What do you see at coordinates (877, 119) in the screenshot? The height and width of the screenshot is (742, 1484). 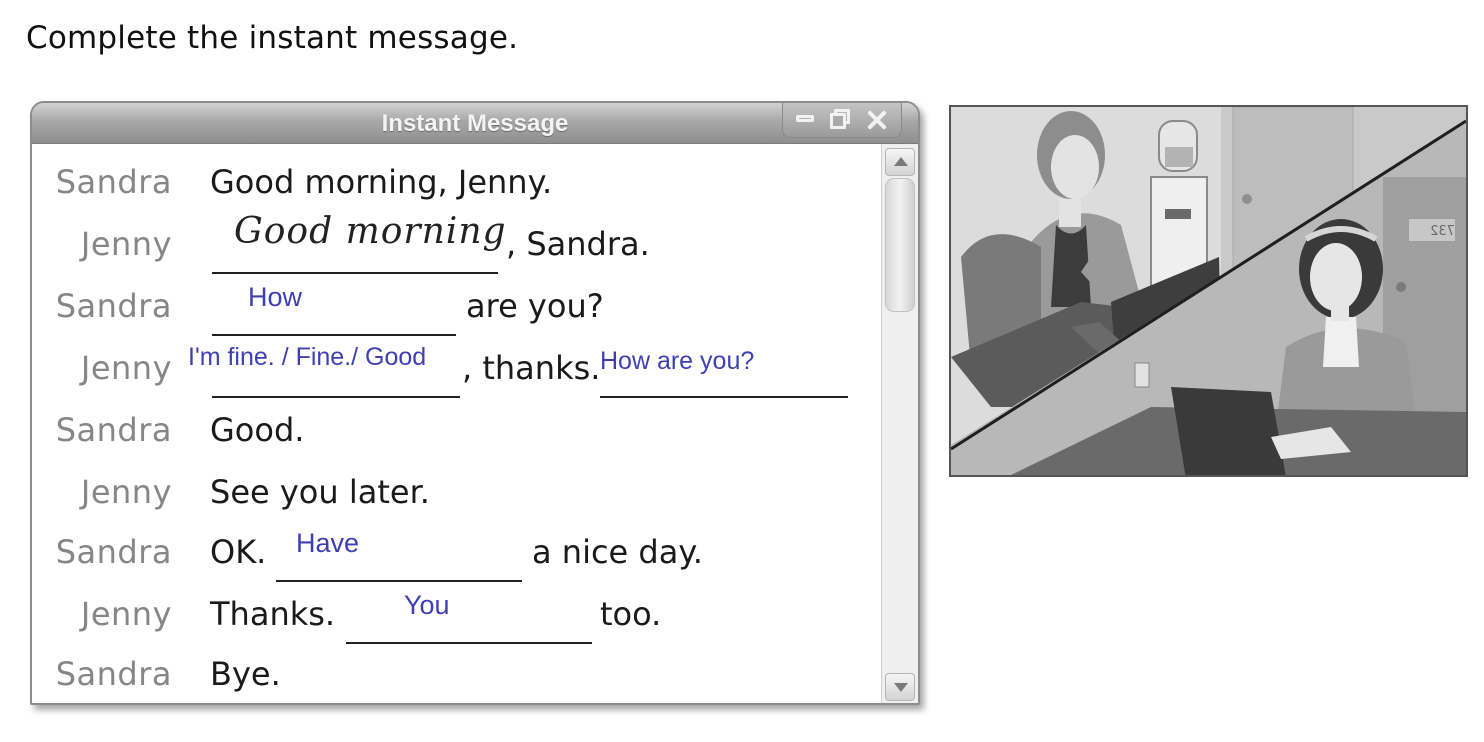 I see `close-icon` at bounding box center [877, 119].